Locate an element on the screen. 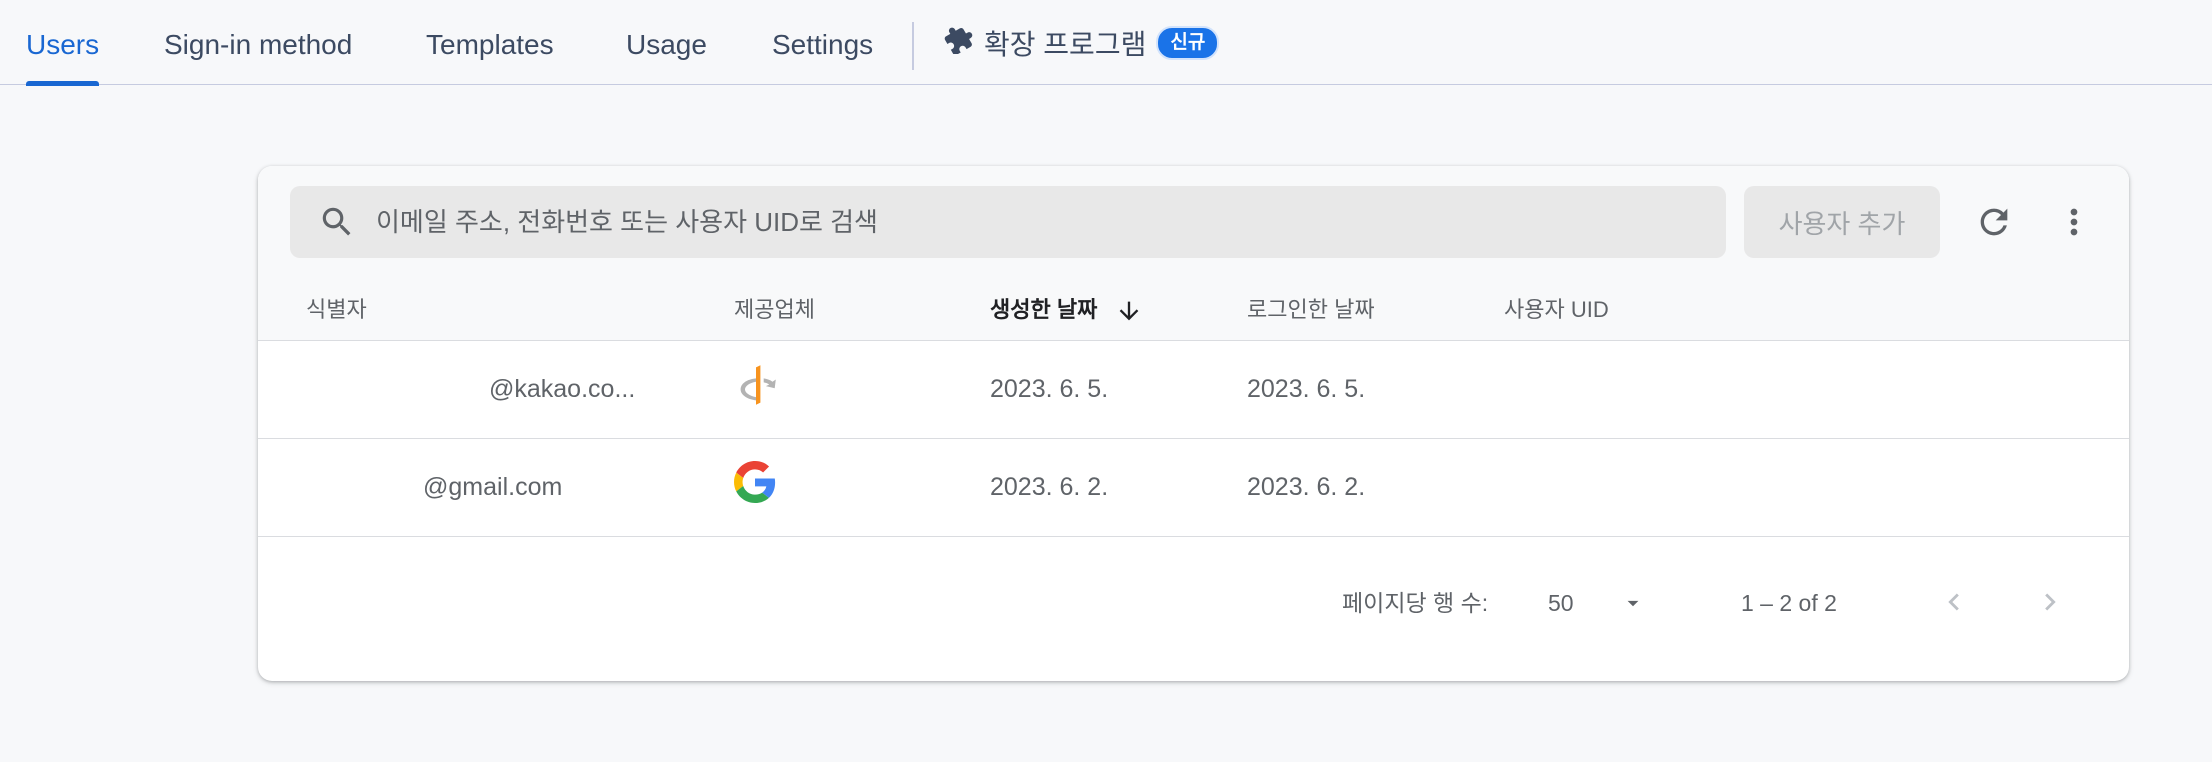  tab-sign-in-method: Sign-in method is located at coordinates (258, 42).